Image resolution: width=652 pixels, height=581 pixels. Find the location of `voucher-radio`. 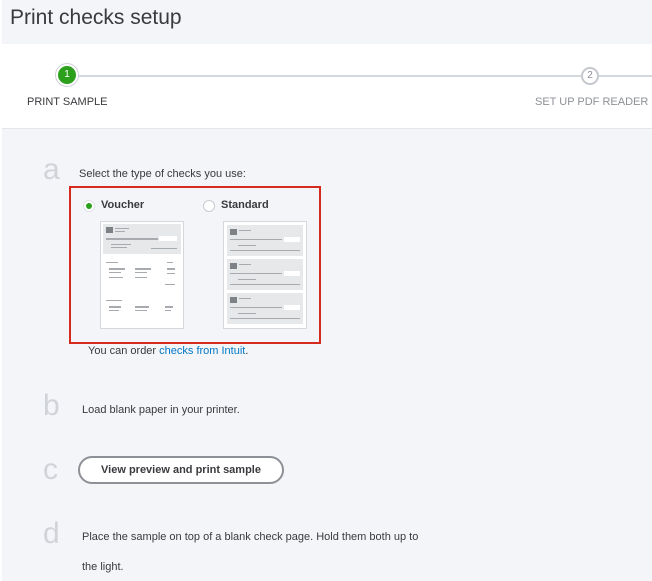

voucher-radio is located at coordinates (89, 206).